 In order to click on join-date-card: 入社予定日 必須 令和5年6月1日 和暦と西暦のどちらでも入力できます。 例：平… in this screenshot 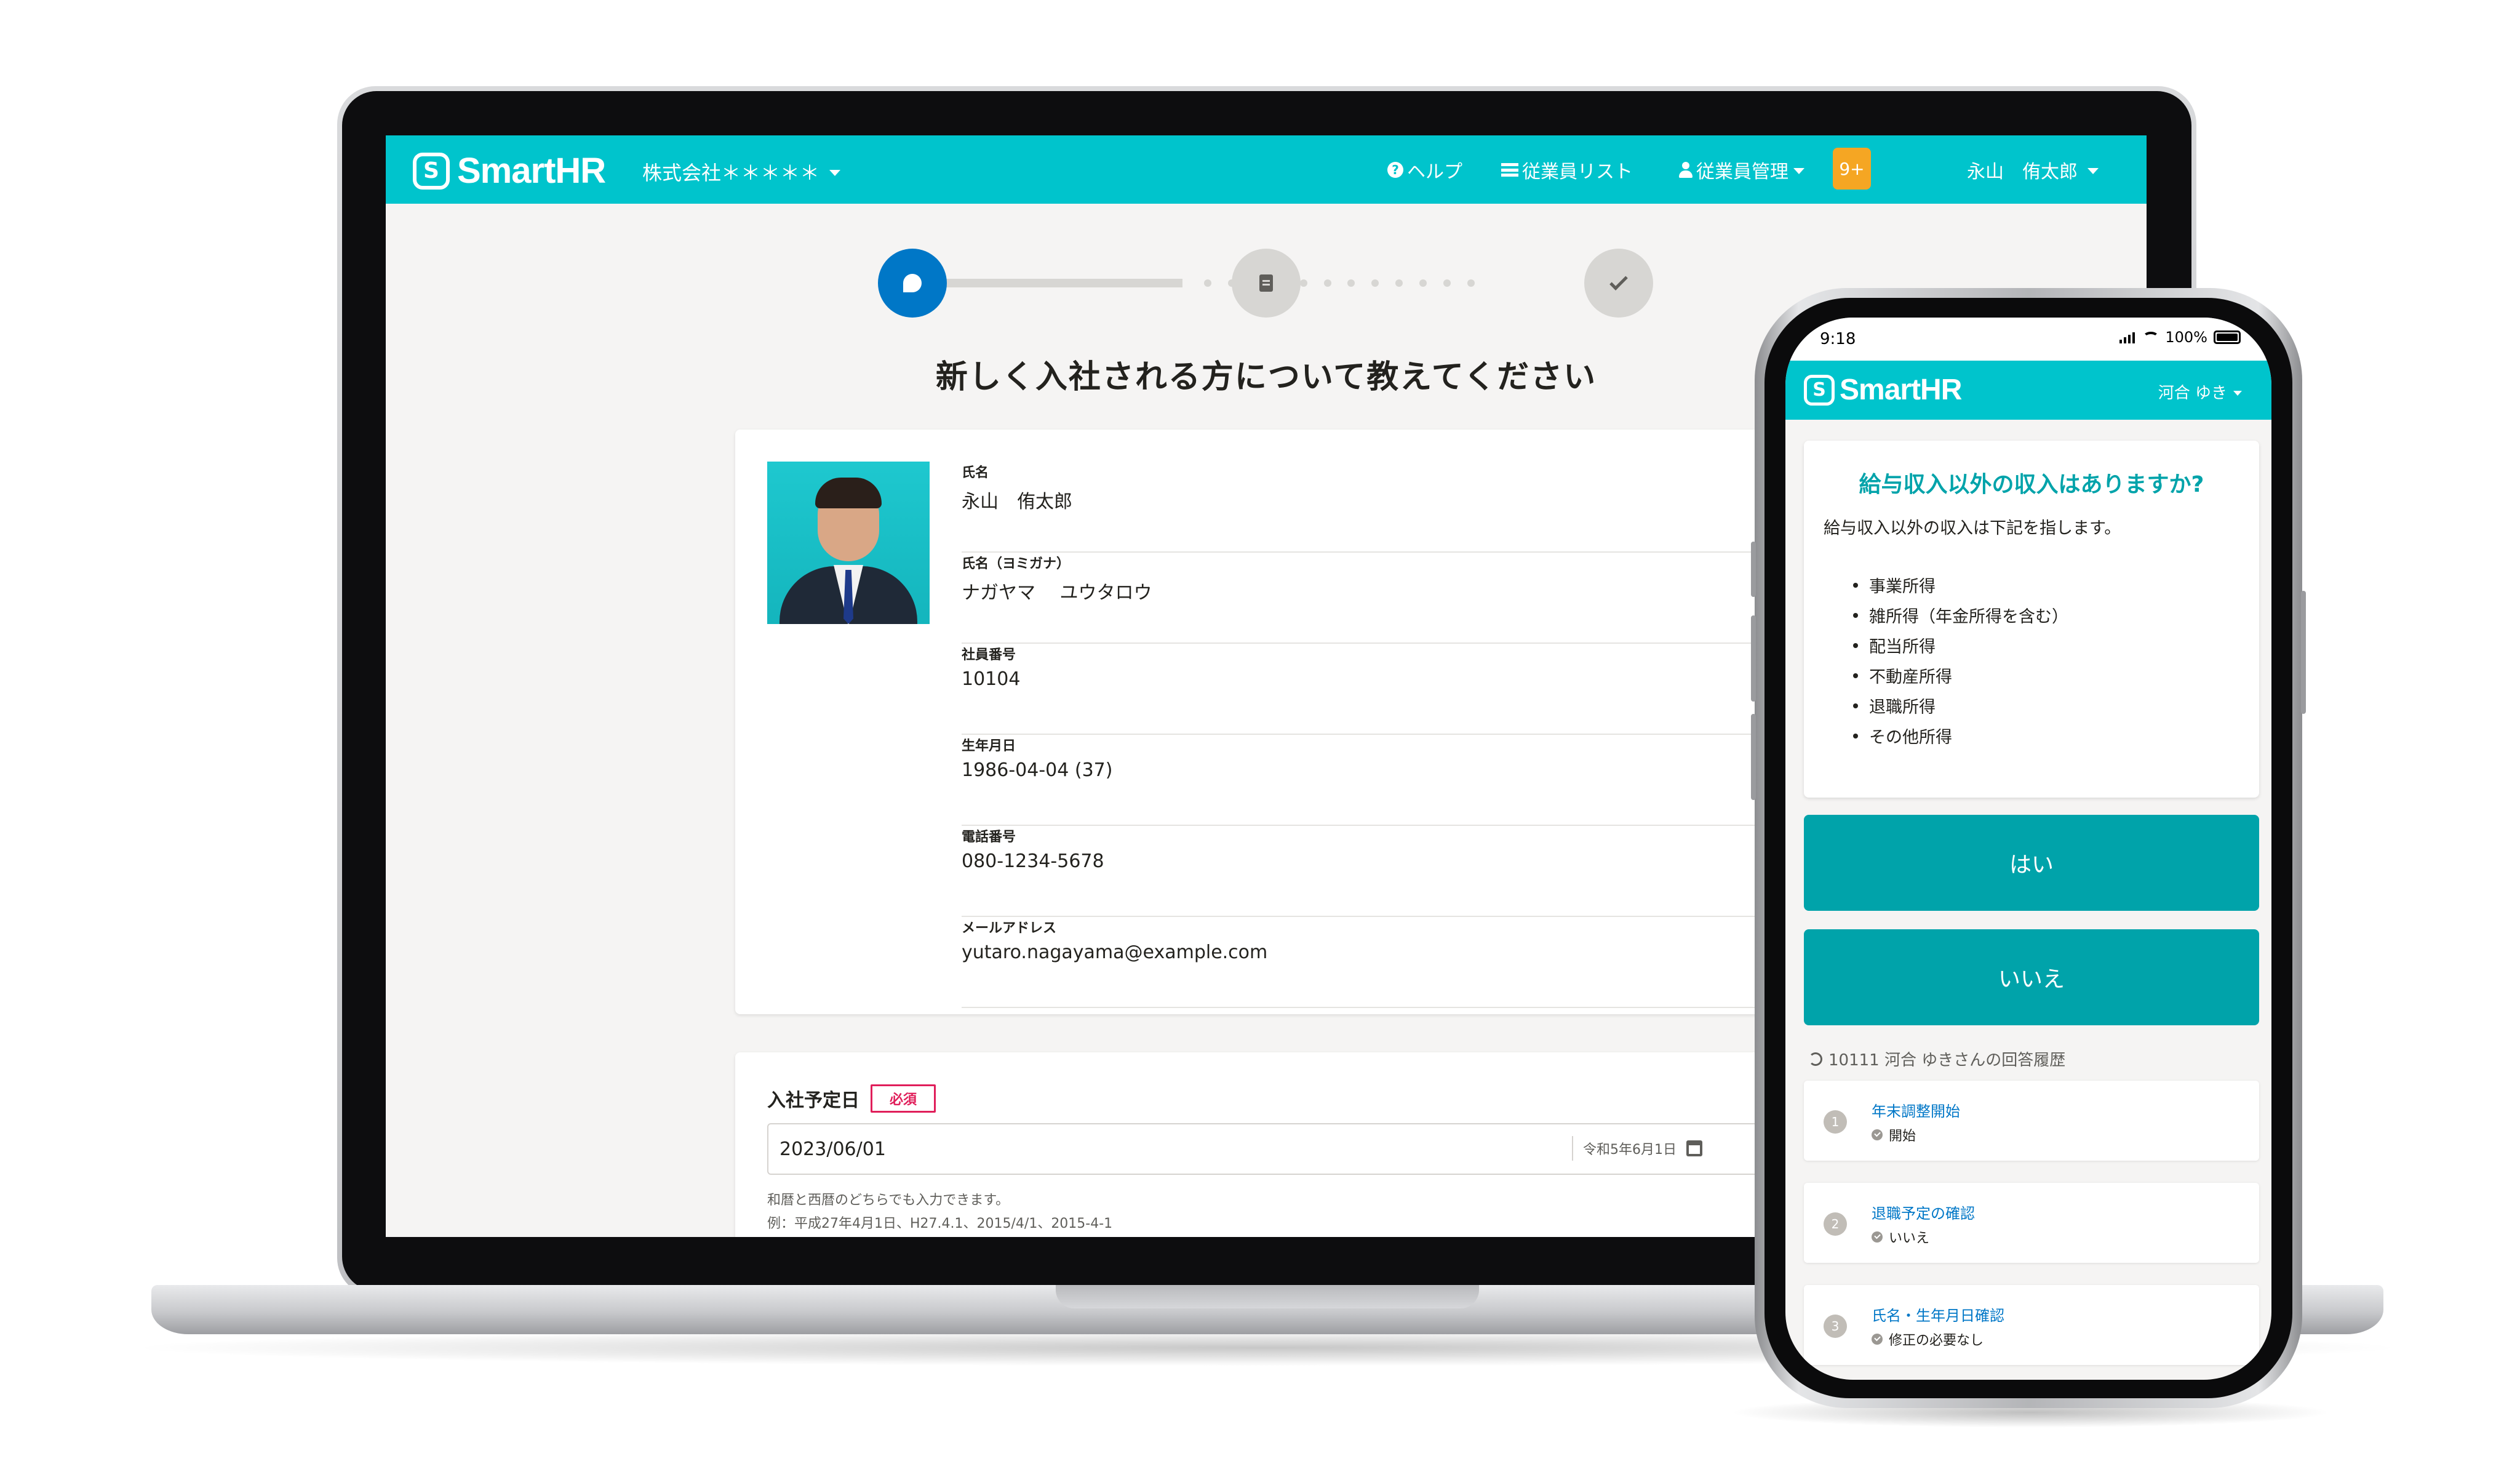, I will do `click(1258, 1144)`.